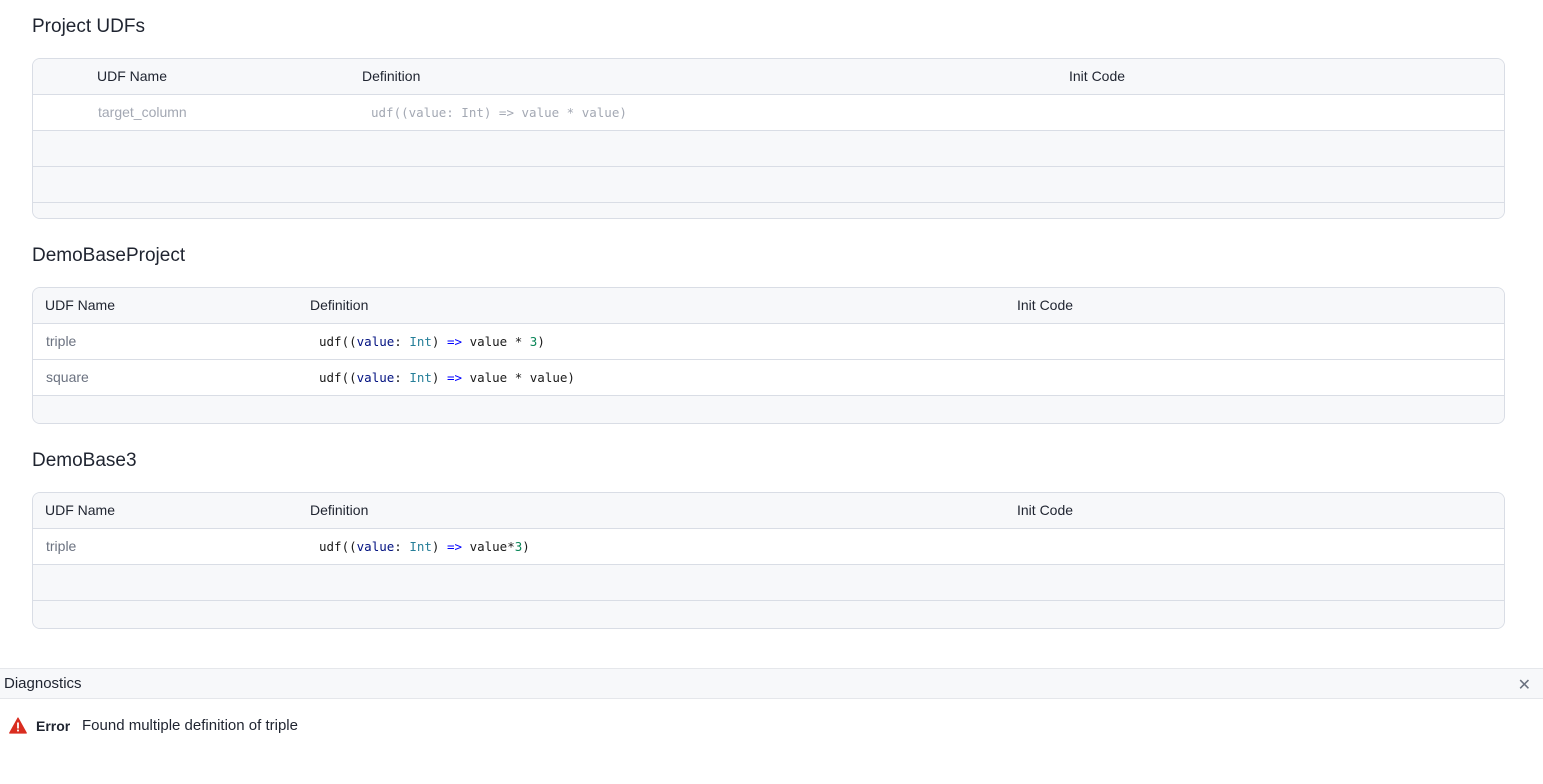 This screenshot has width=1543, height=784. I want to click on diagnostics-title: Diagnostics, so click(43, 683).